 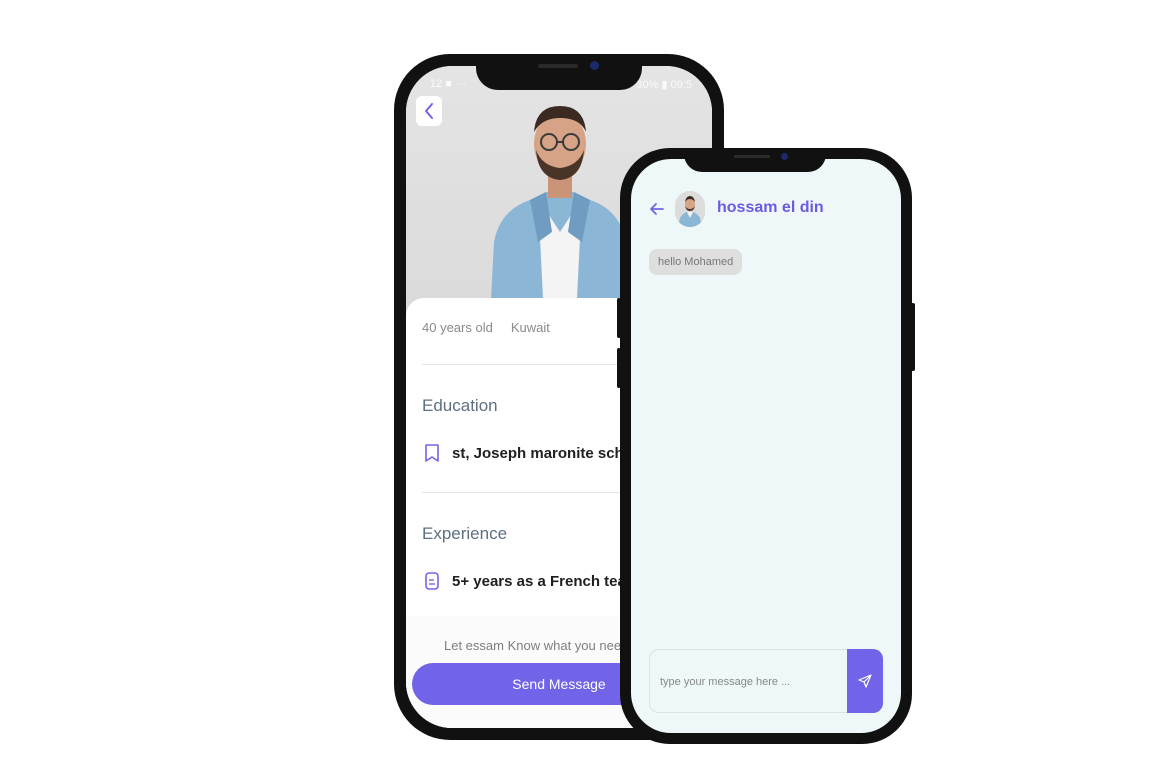 I want to click on chat-header: hossam el din, so click(x=766, y=209).